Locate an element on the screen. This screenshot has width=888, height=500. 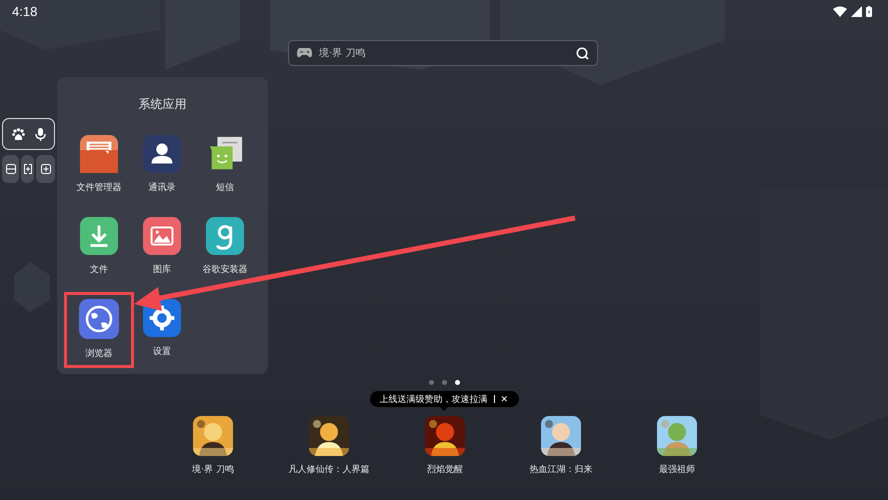
game-shortcut: 烈焰觉醒 is located at coordinates (445, 446).